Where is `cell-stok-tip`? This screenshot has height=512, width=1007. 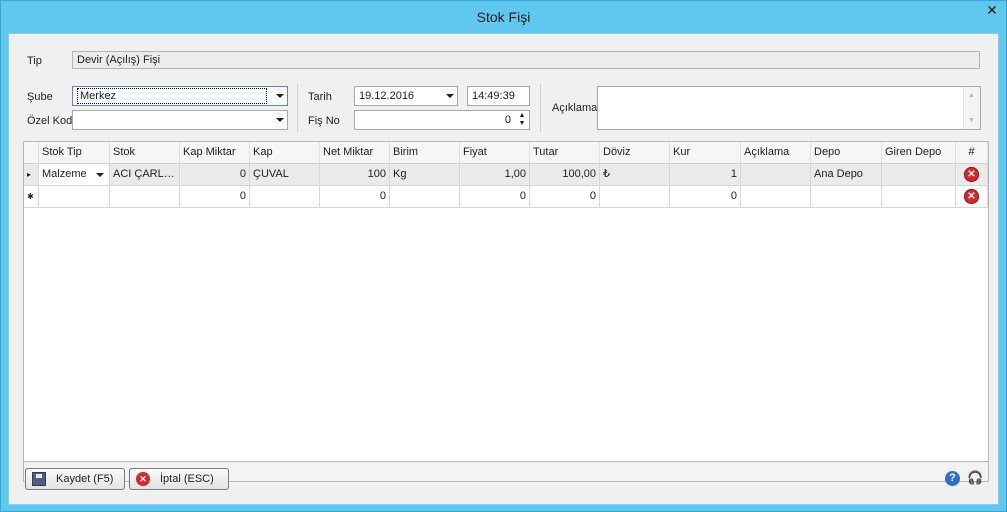
cell-stok-tip is located at coordinates (74, 197).